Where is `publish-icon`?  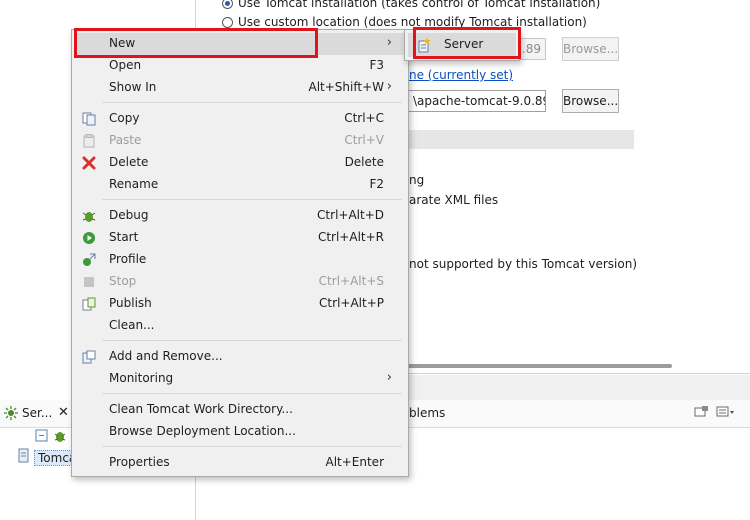
publish-icon is located at coordinates (89, 304).